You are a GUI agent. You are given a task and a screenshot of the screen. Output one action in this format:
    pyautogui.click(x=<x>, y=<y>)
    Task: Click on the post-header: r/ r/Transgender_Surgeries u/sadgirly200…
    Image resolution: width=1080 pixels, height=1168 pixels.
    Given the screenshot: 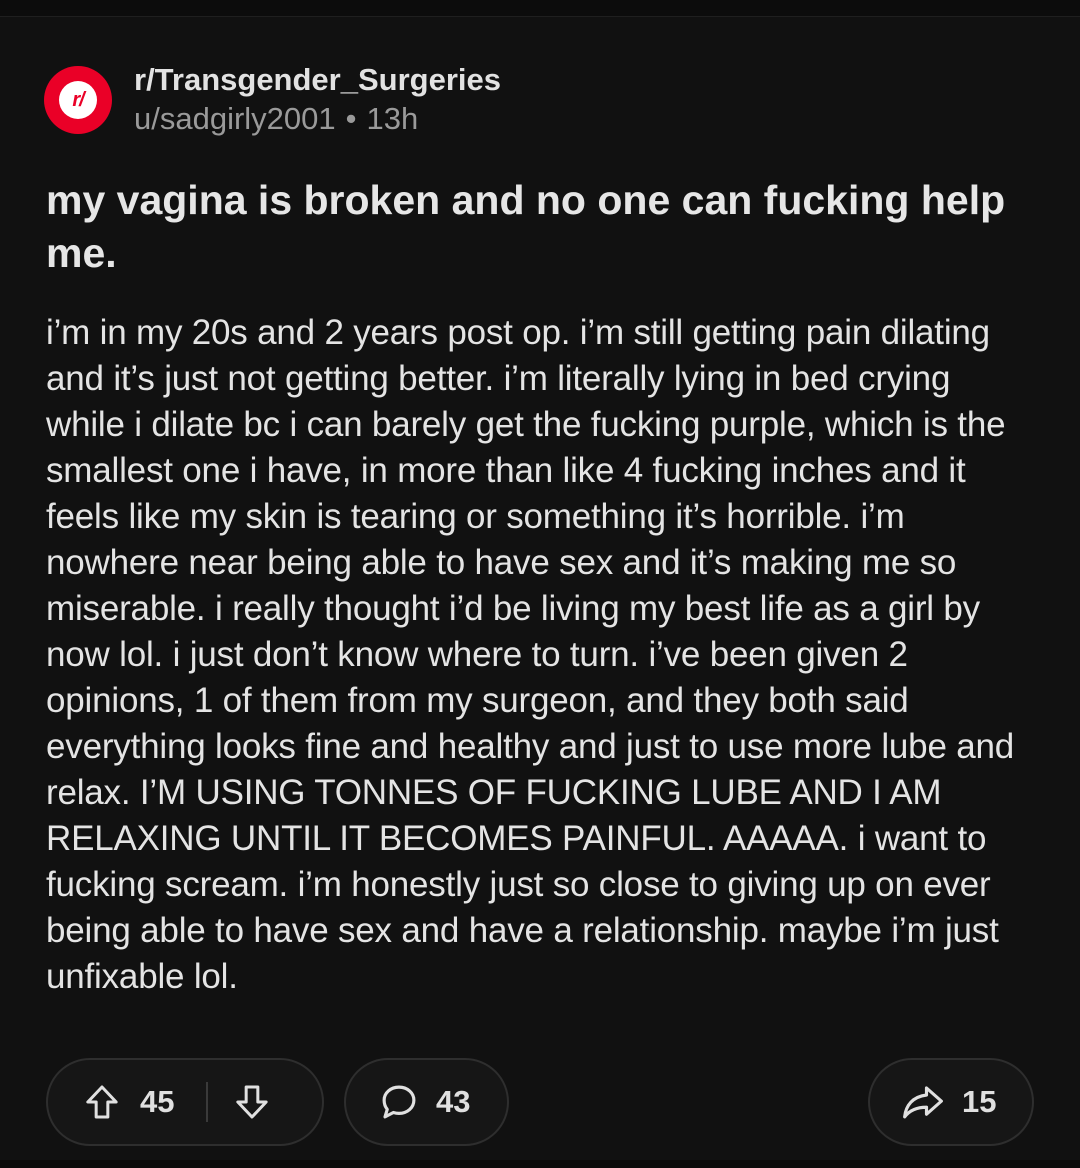 What is the action you would take?
    pyautogui.click(x=272, y=100)
    